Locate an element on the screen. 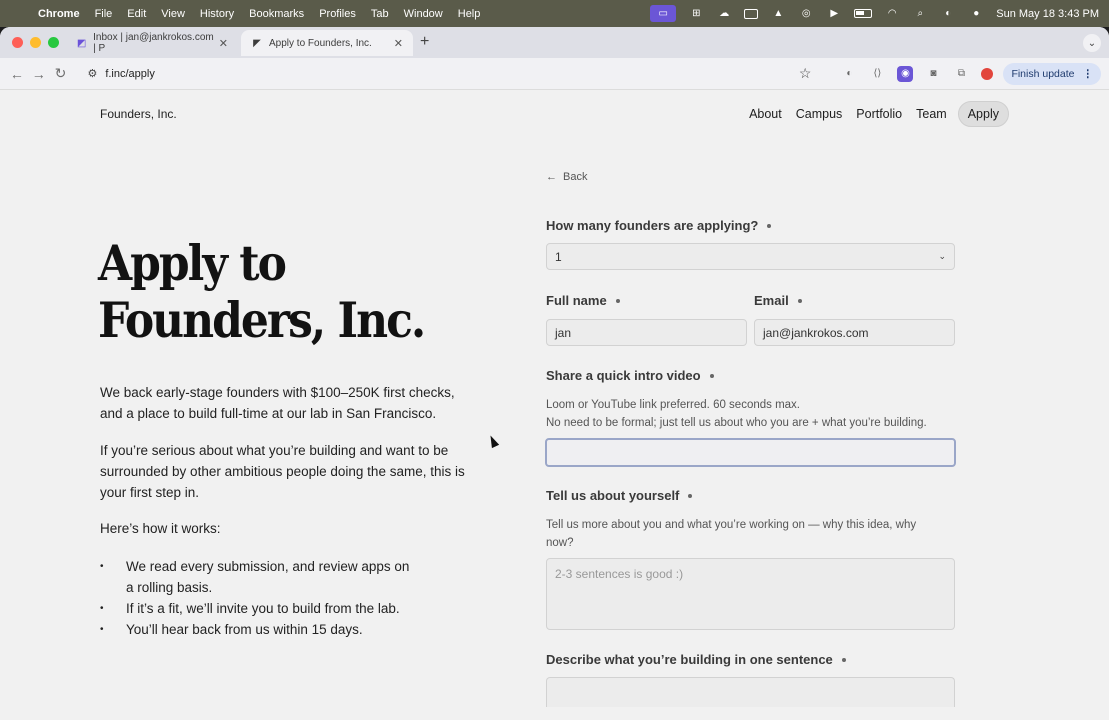  extension-purple-icon: ◉ is located at coordinates (905, 73).